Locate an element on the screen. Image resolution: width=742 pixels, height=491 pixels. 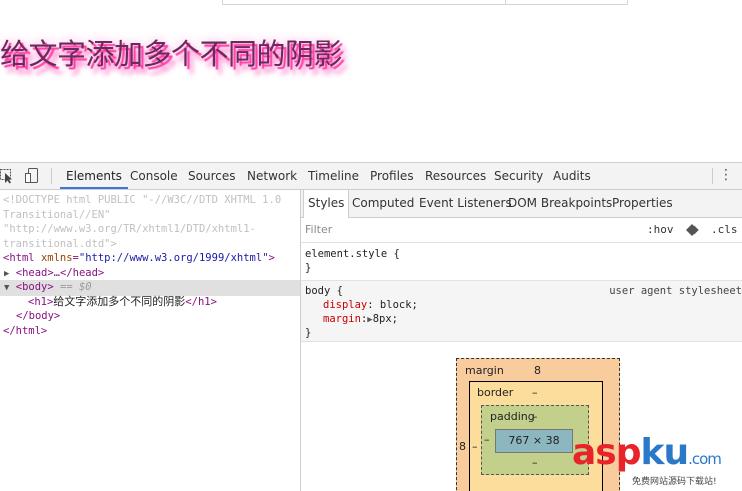
subtab-computed: Computed is located at coordinates (383, 203).